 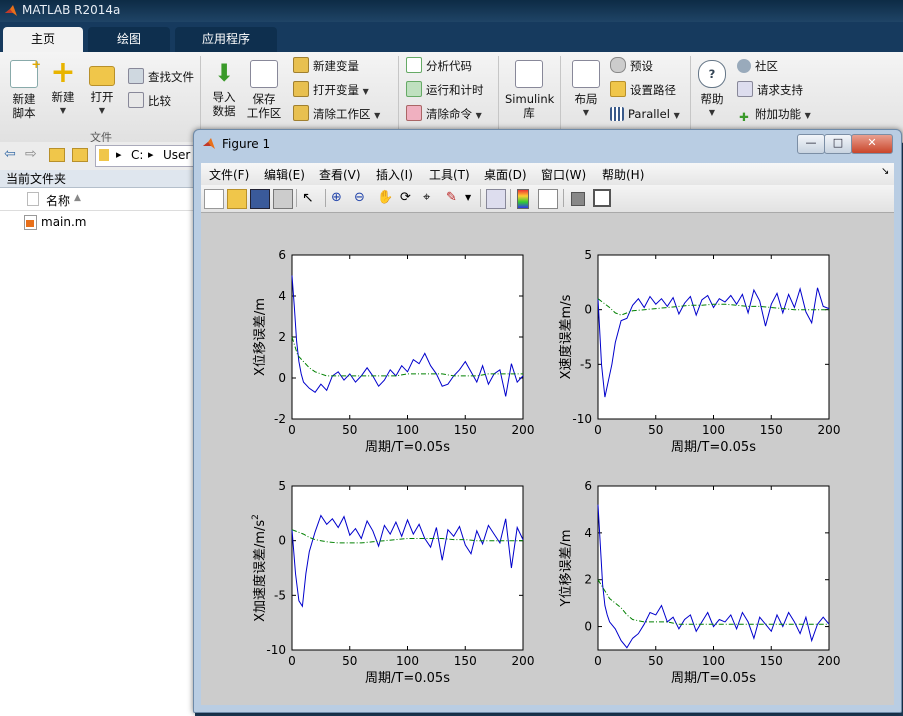 I want to click on colorbar-icon, so click(x=523, y=199).